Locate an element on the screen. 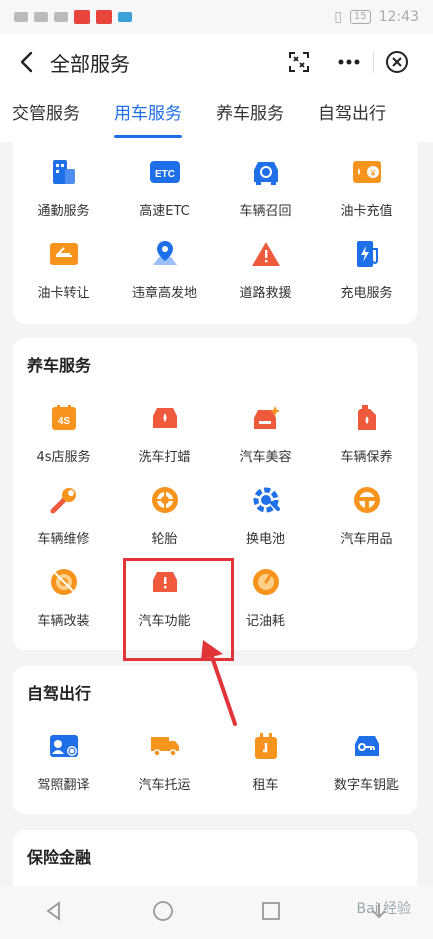 The height and width of the screenshot is (939, 433). chevron-left-icon is located at coordinates (26, 62).